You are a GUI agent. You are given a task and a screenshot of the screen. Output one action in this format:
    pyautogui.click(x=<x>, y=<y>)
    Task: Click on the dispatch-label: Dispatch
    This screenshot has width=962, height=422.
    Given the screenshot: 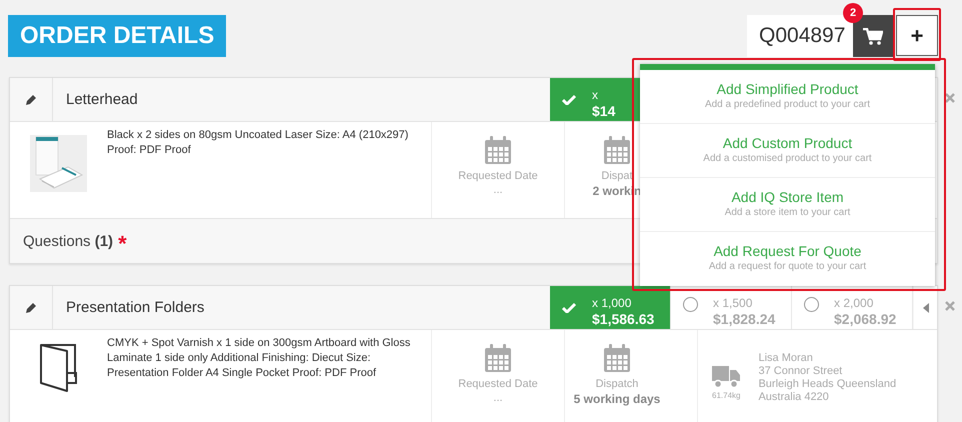 What is the action you would take?
    pyautogui.click(x=617, y=384)
    